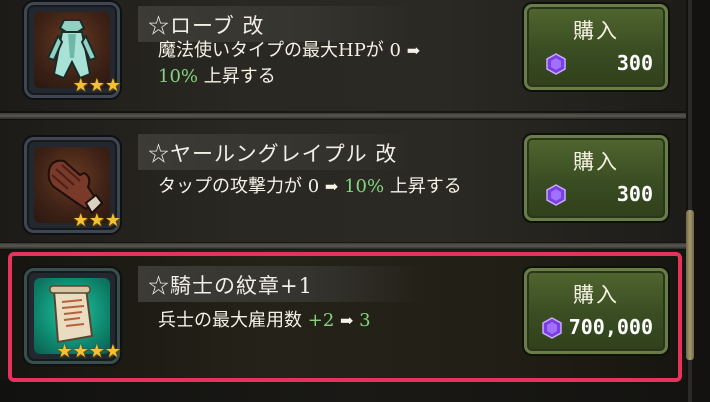  Describe the element at coordinates (206, 26) in the screenshot. I see `item-name: ☆ローブ 改` at that location.